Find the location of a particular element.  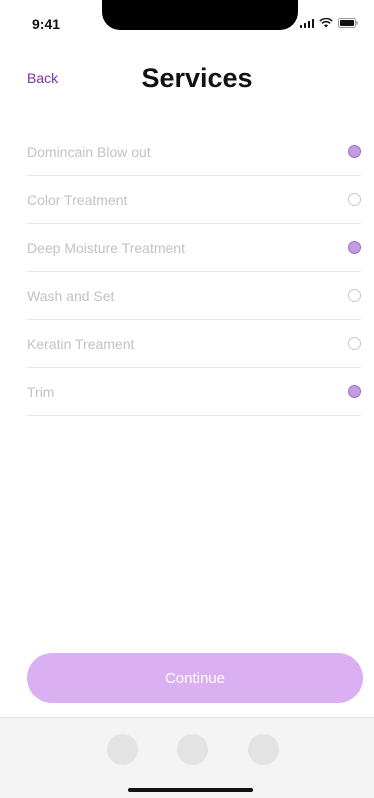

battery-icon is located at coordinates (348, 23).